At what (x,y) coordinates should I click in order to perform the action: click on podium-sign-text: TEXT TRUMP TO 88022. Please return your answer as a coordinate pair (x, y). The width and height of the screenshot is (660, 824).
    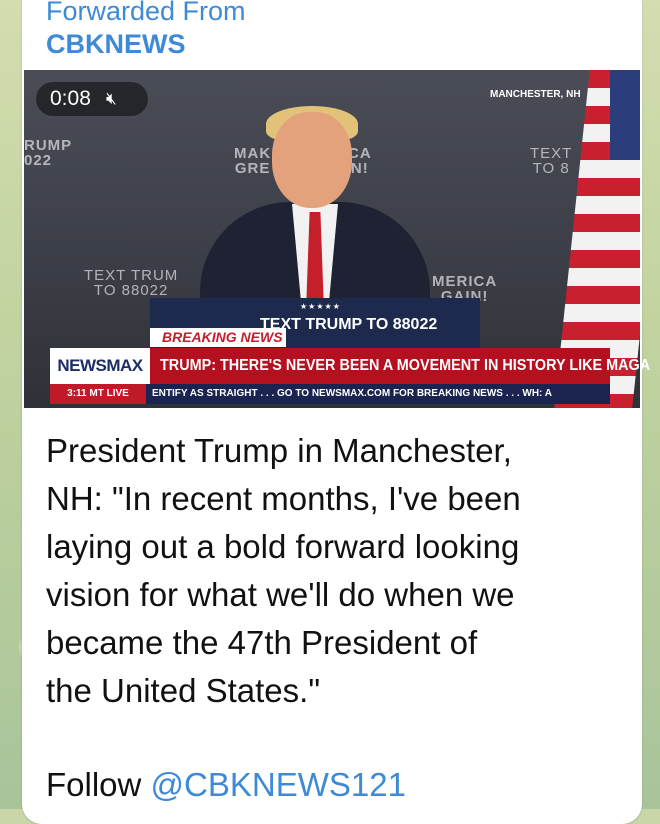
    Looking at the image, I should click on (349, 324).